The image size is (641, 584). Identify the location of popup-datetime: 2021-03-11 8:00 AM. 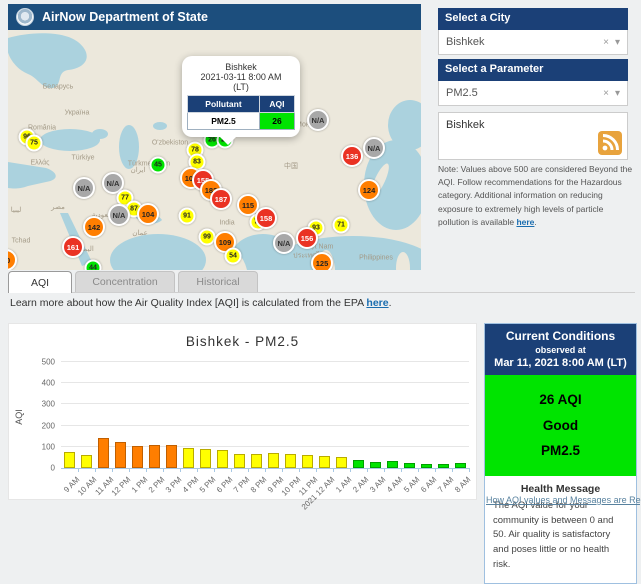
(241, 77).